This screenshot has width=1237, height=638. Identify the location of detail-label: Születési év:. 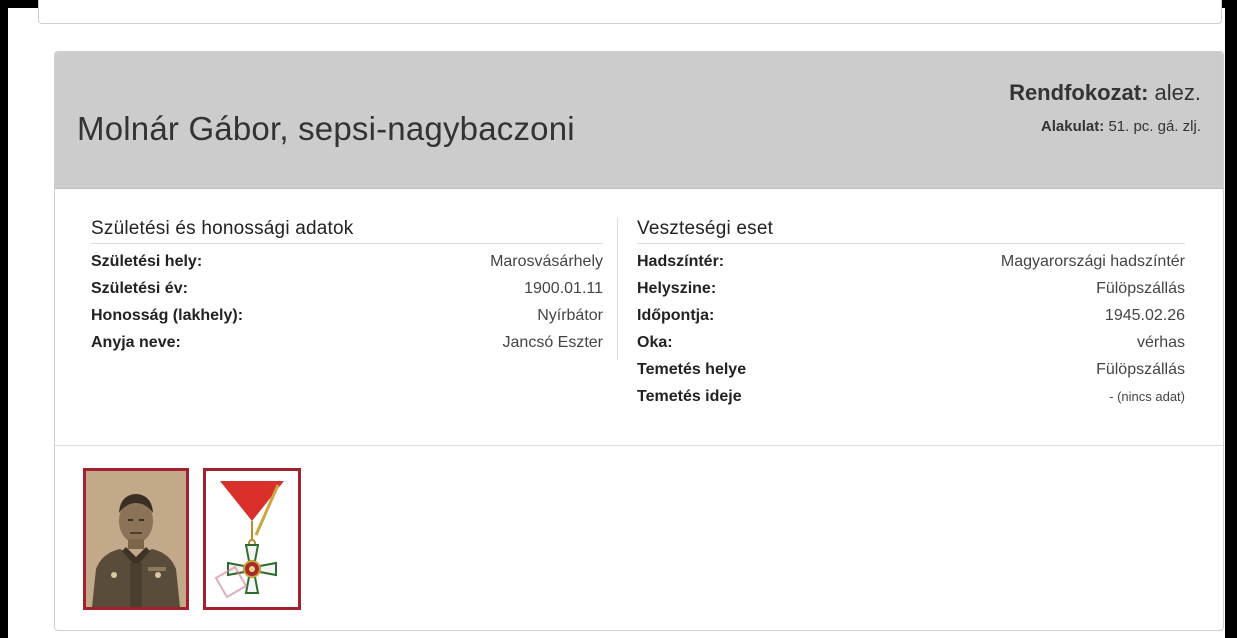
(139, 288).